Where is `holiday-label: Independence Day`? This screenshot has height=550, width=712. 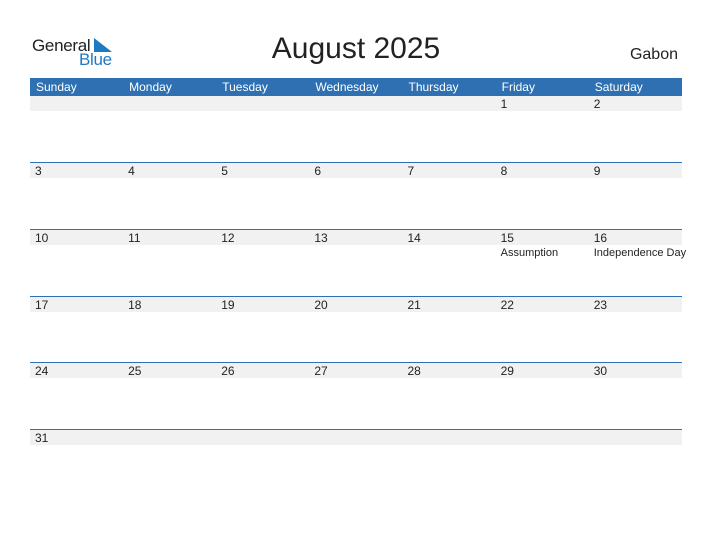 holiday-label: Independence Day is located at coordinates (640, 252).